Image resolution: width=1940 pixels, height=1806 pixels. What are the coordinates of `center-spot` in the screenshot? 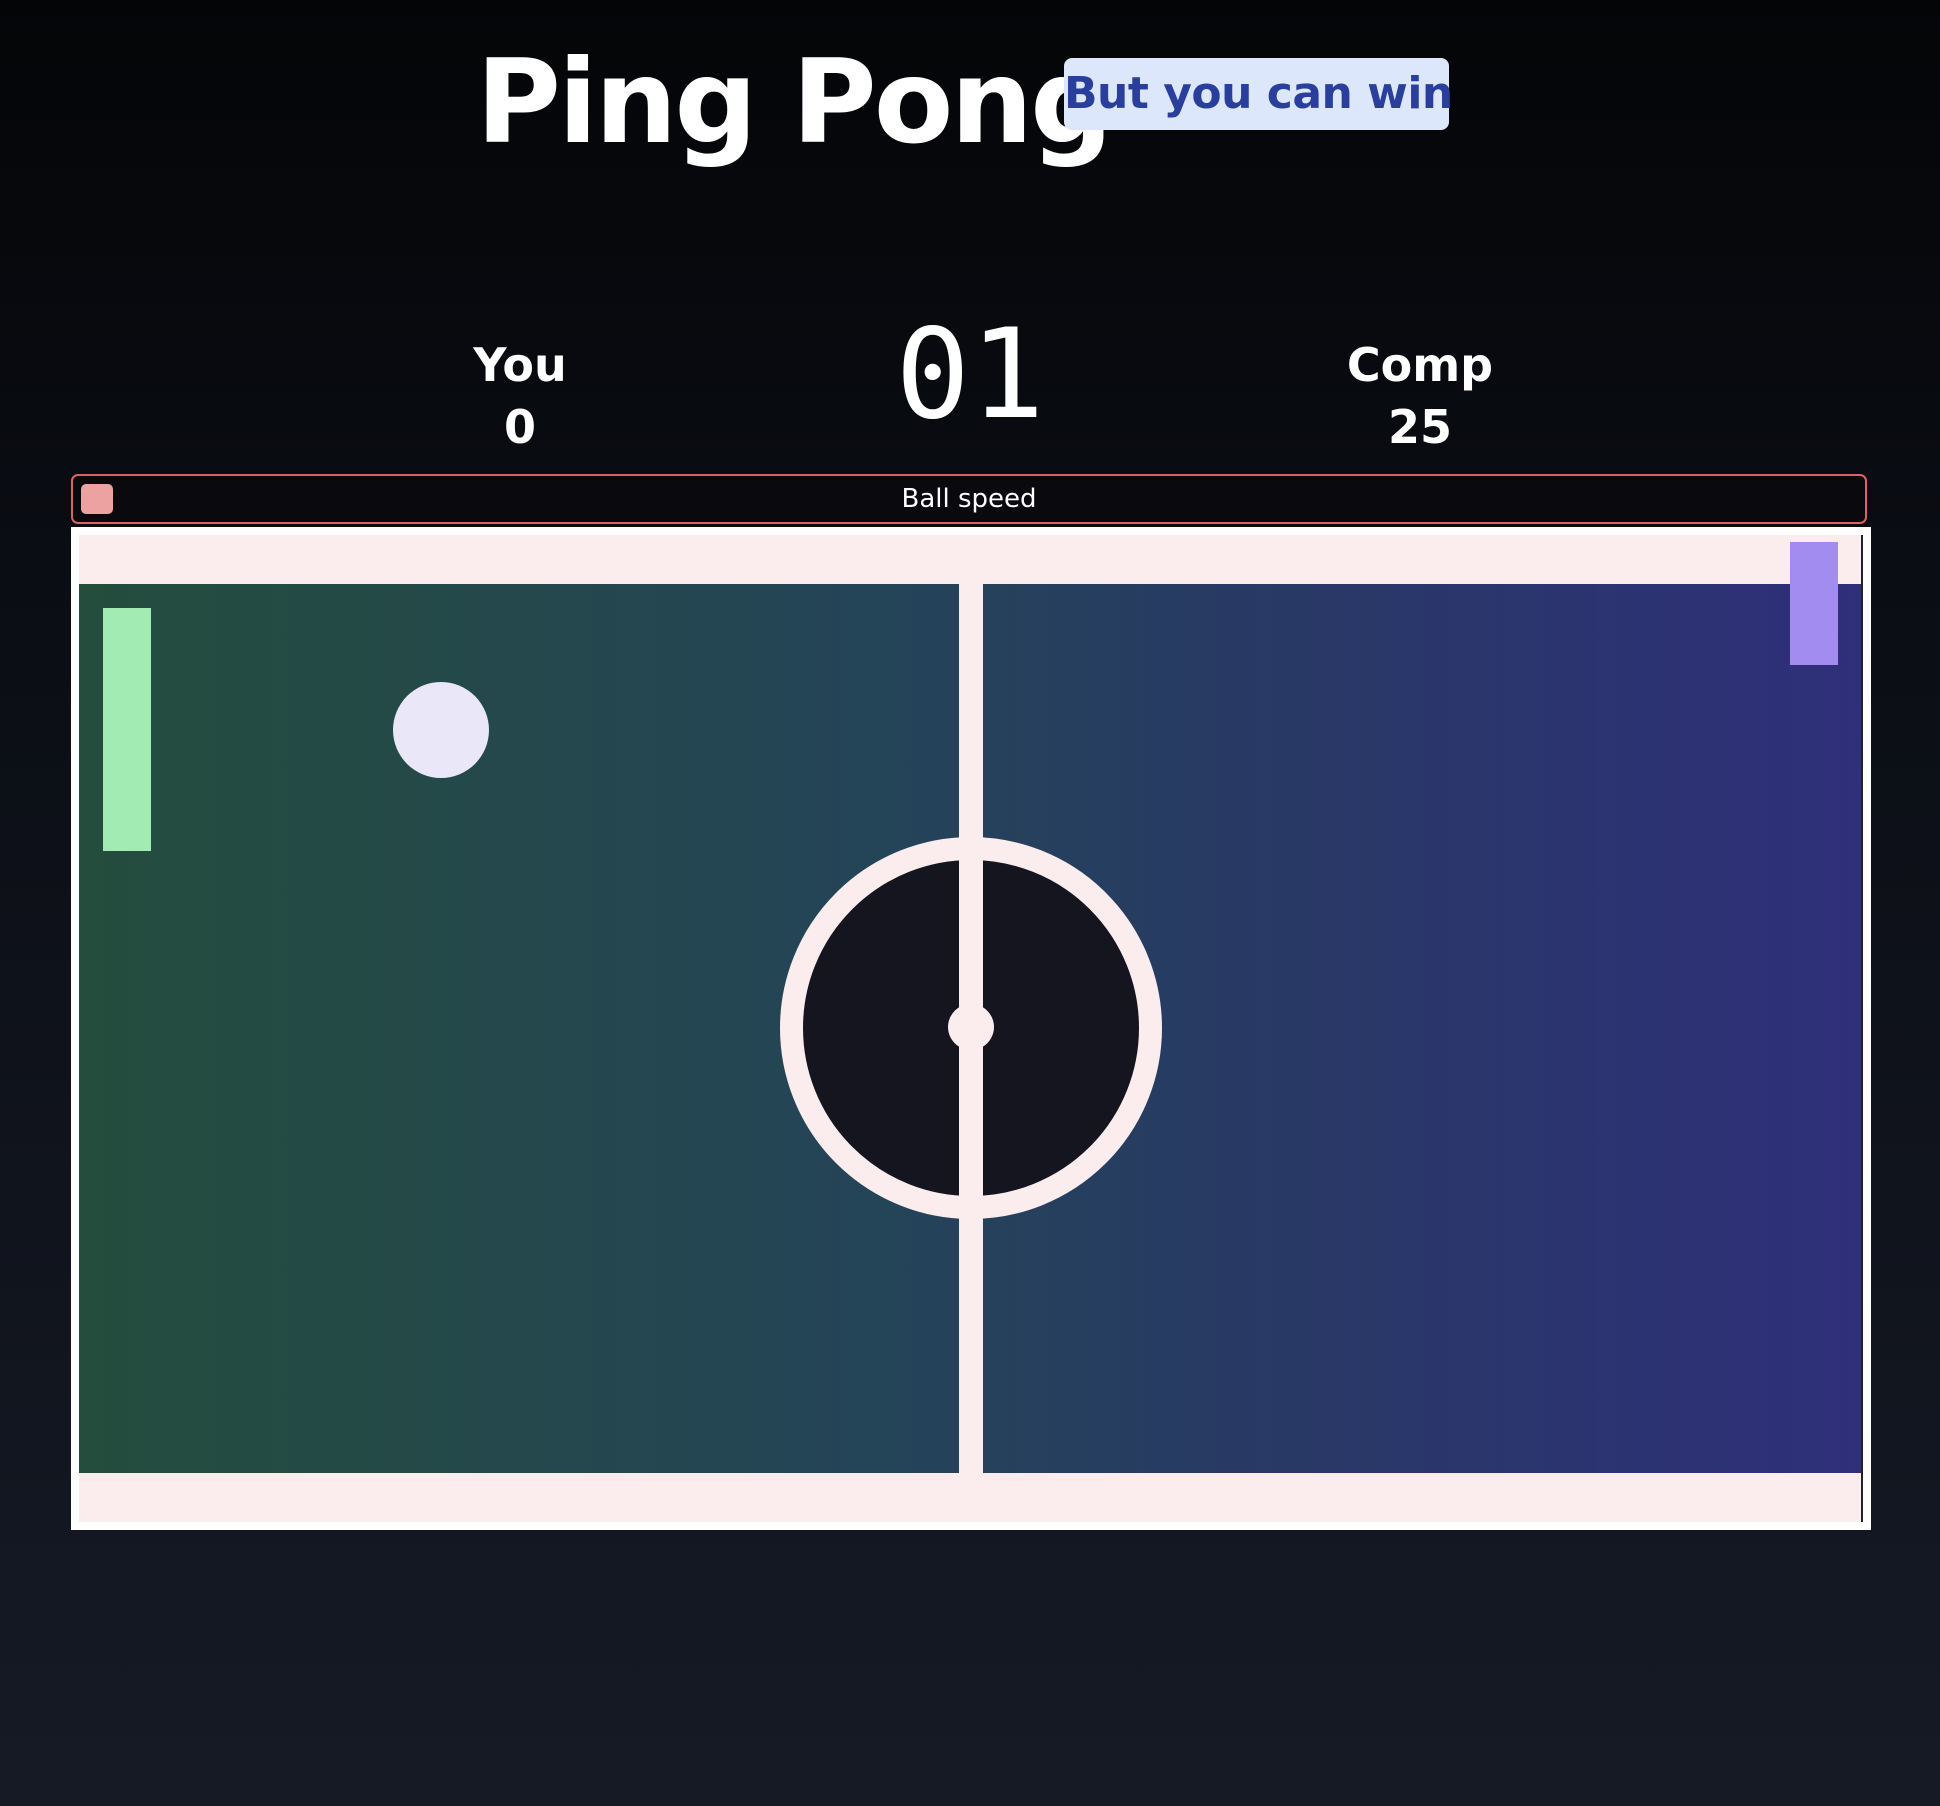 It's located at (971, 1027).